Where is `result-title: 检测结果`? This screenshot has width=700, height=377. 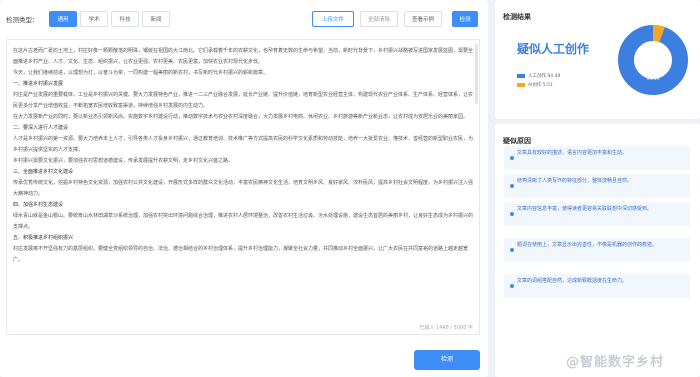
result-title: 检测结果 is located at coordinates (517, 17).